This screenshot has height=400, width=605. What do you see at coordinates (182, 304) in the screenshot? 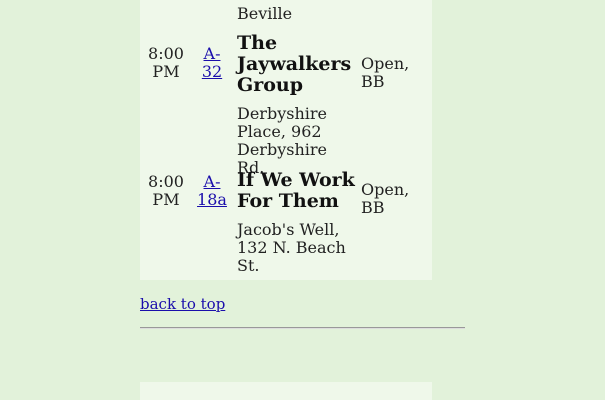
I see `back-to-top-link: back to top` at bounding box center [182, 304].